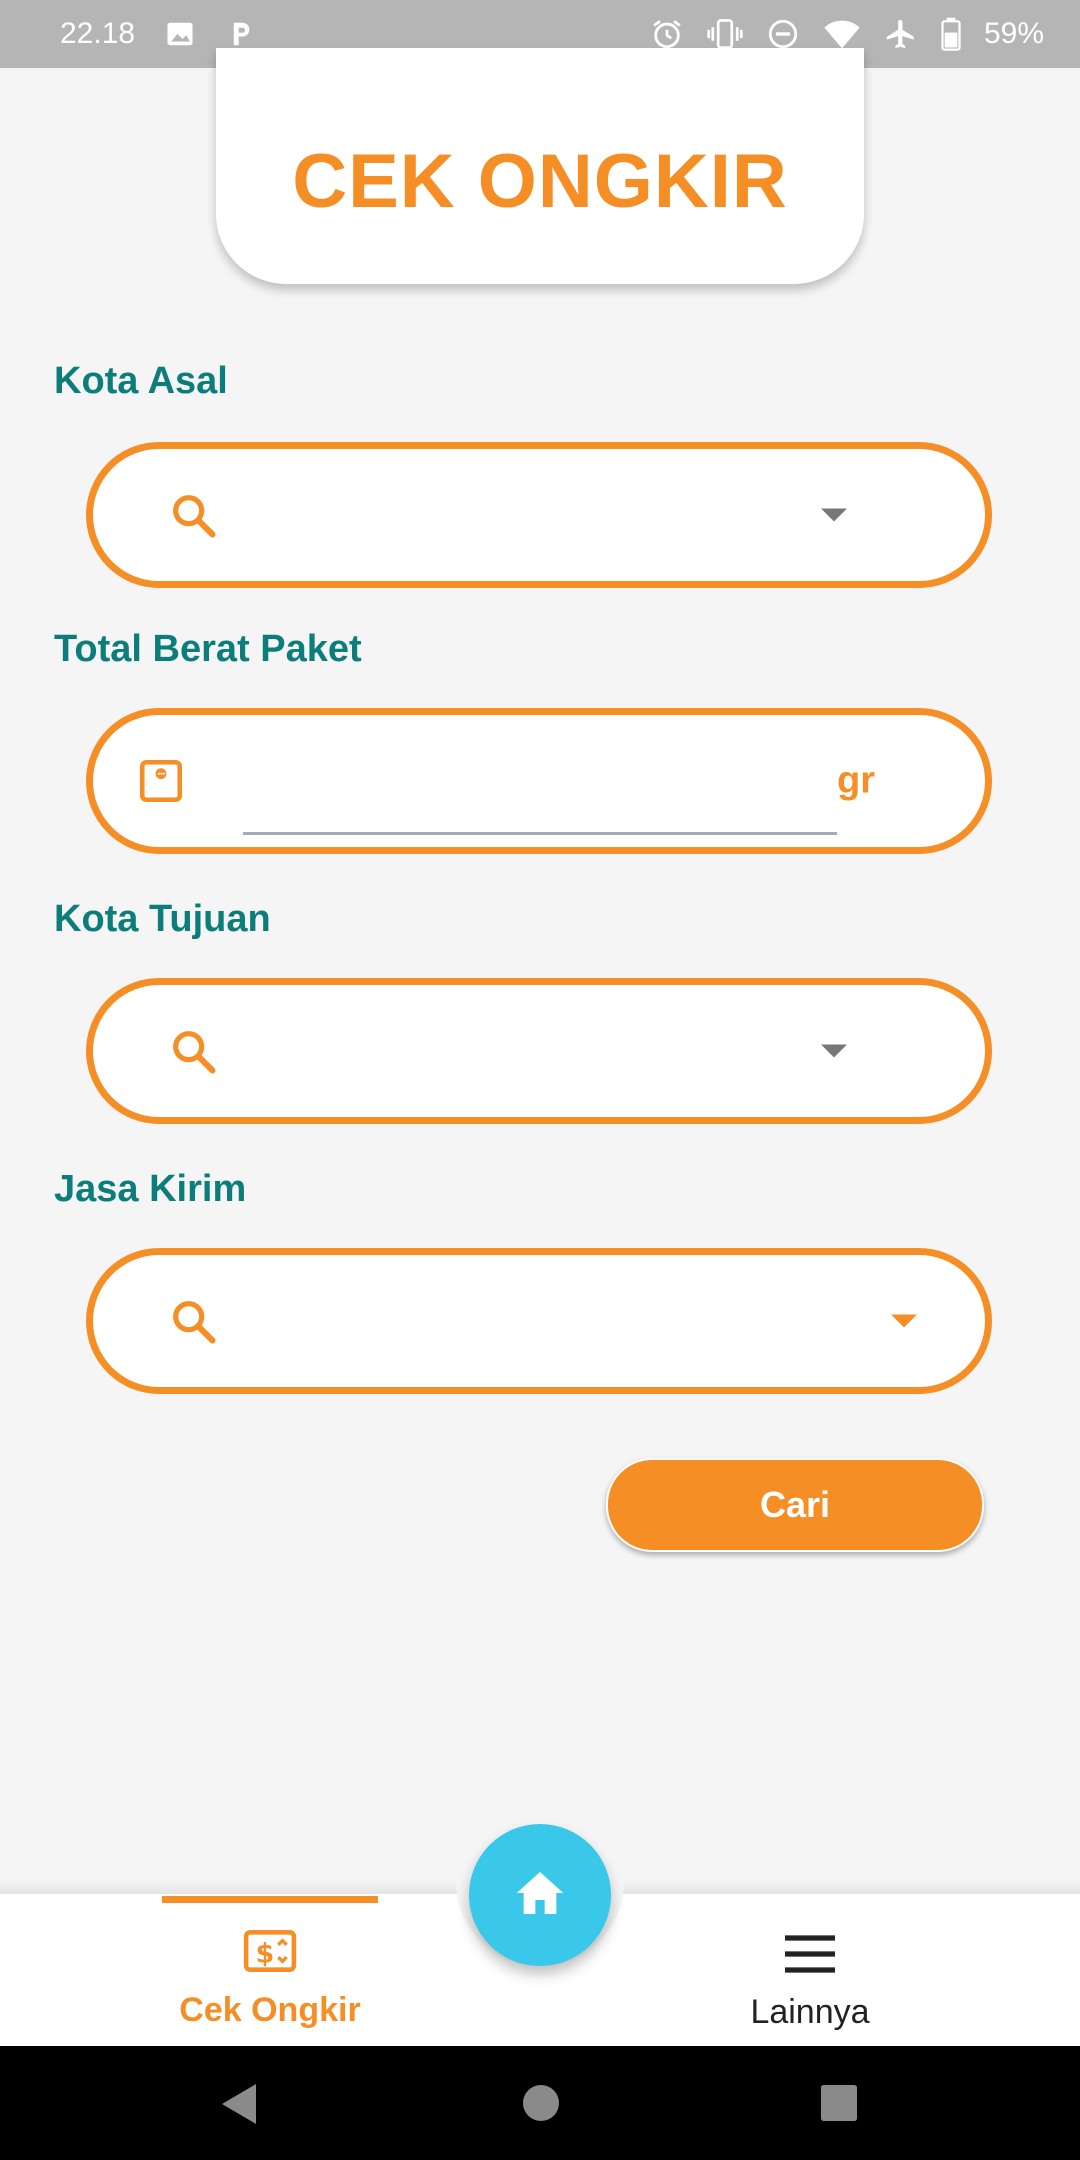 The height and width of the screenshot is (2160, 1080). What do you see at coordinates (667, 34) in the screenshot?
I see `alarm-icon` at bounding box center [667, 34].